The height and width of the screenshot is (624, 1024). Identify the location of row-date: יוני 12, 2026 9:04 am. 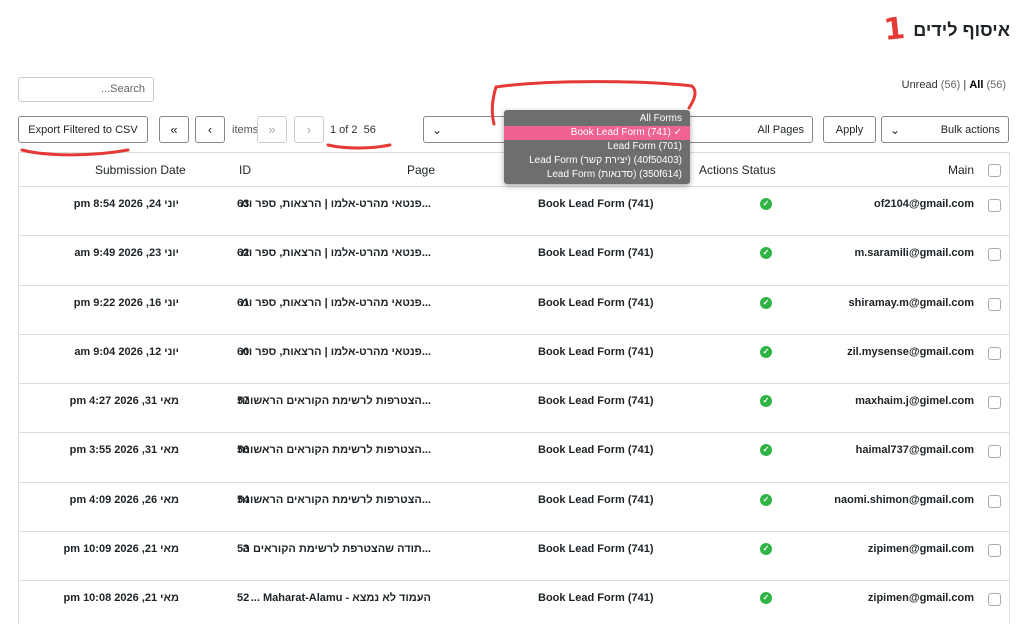
(126, 351).